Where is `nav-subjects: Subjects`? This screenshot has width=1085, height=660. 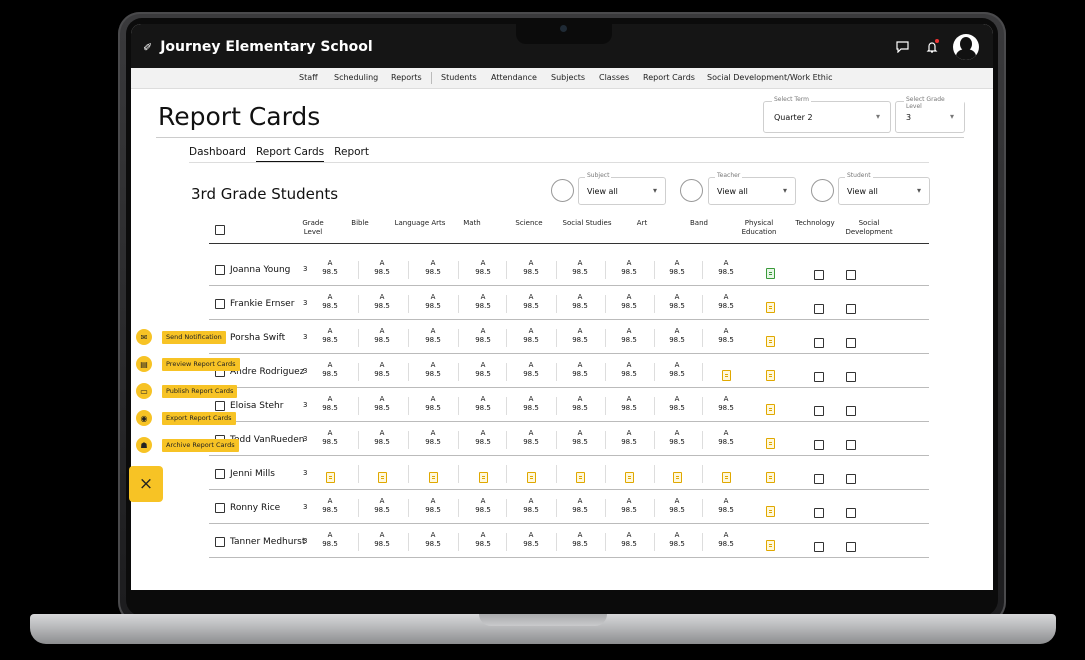 nav-subjects: Subjects is located at coordinates (568, 77).